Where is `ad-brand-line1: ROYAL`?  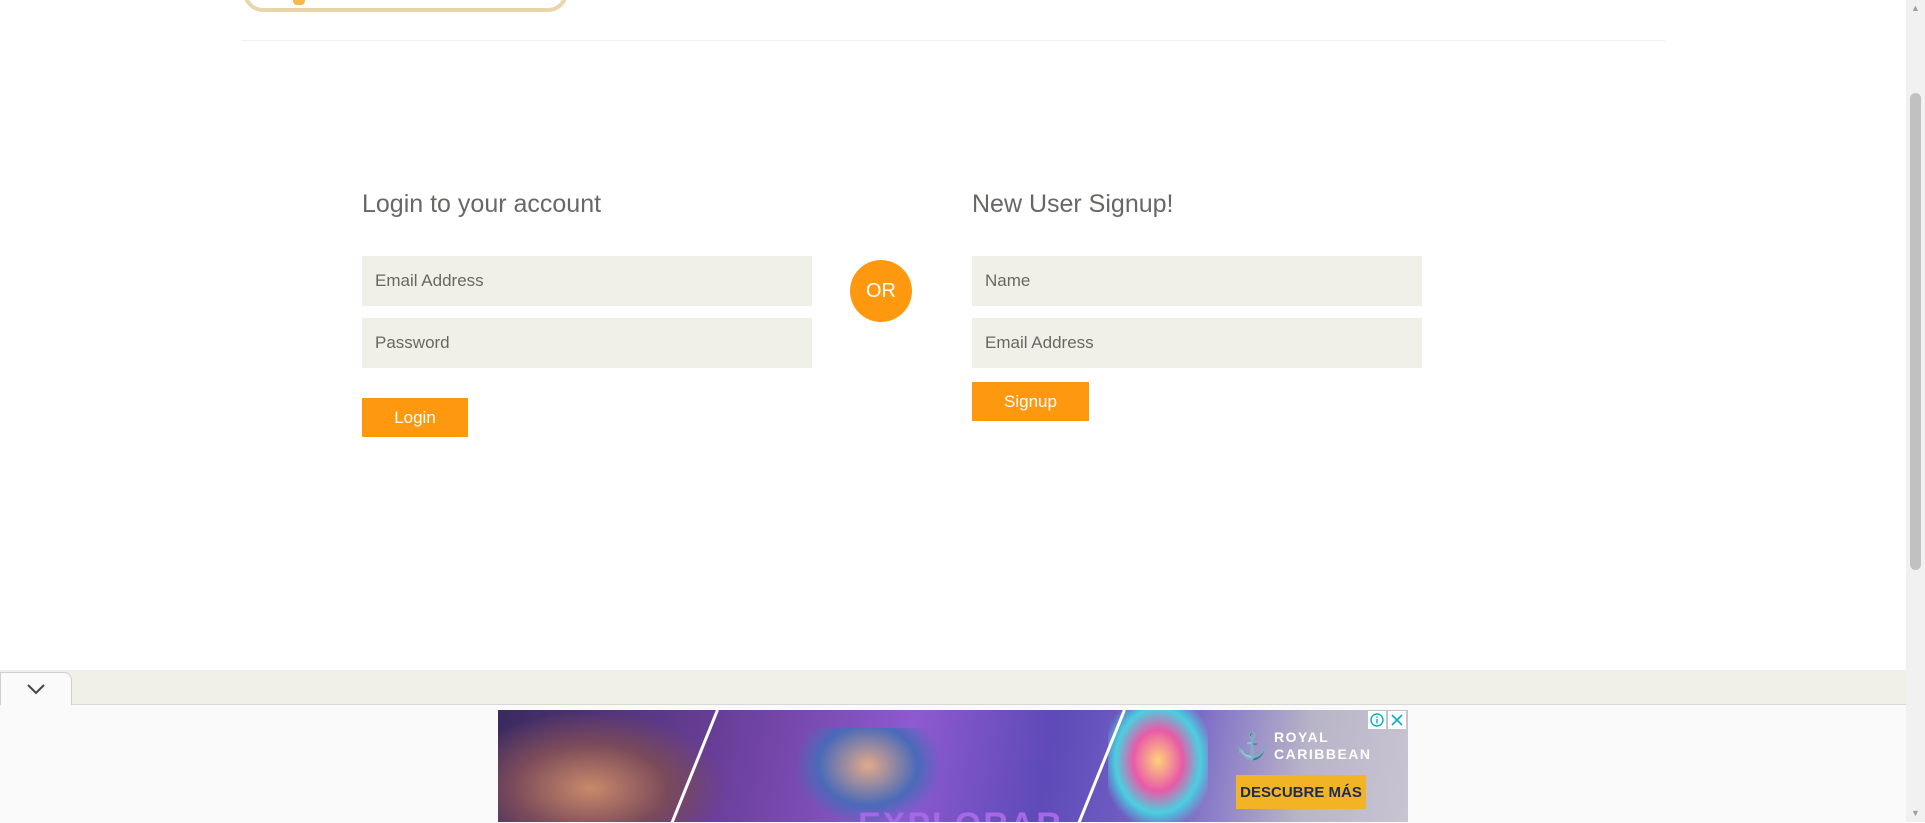
ad-brand-line1: ROYAL is located at coordinates (1302, 737).